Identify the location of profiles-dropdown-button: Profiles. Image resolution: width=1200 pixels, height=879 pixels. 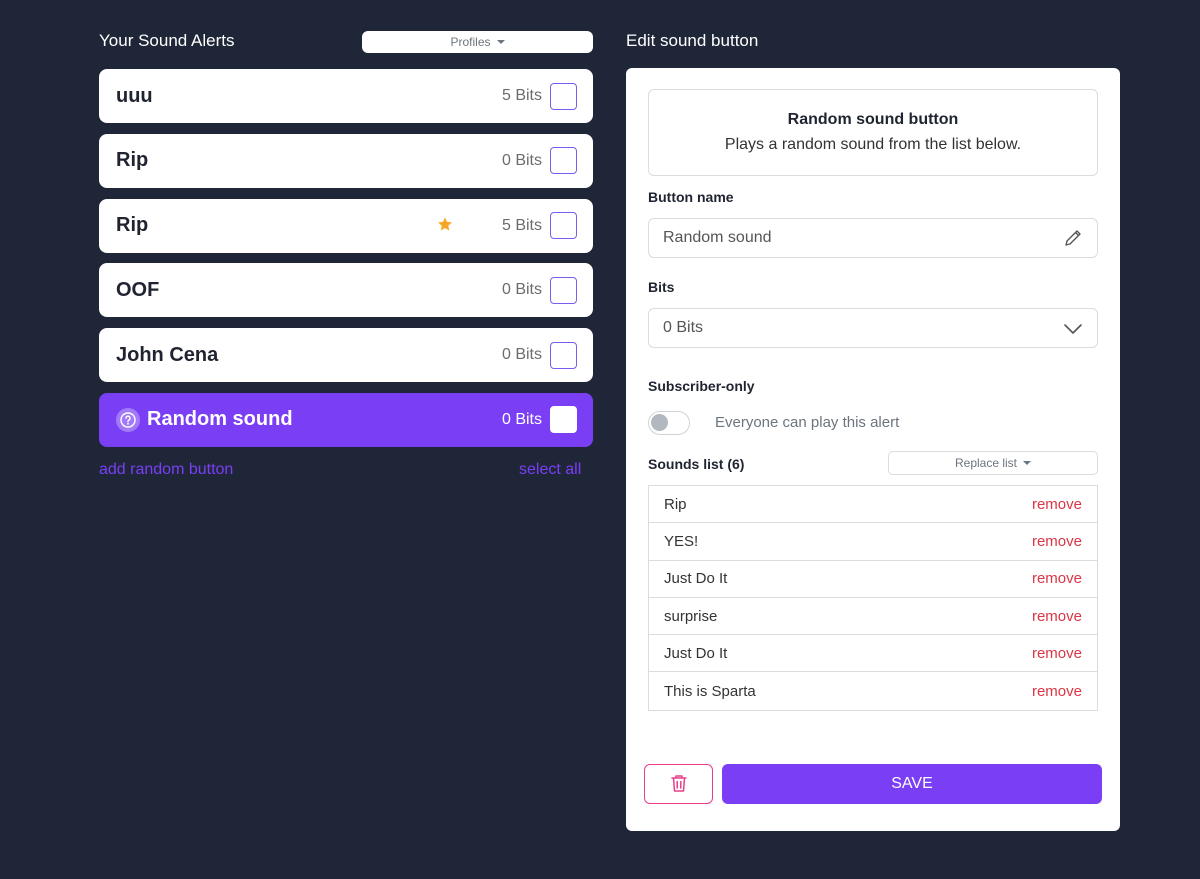
(477, 42).